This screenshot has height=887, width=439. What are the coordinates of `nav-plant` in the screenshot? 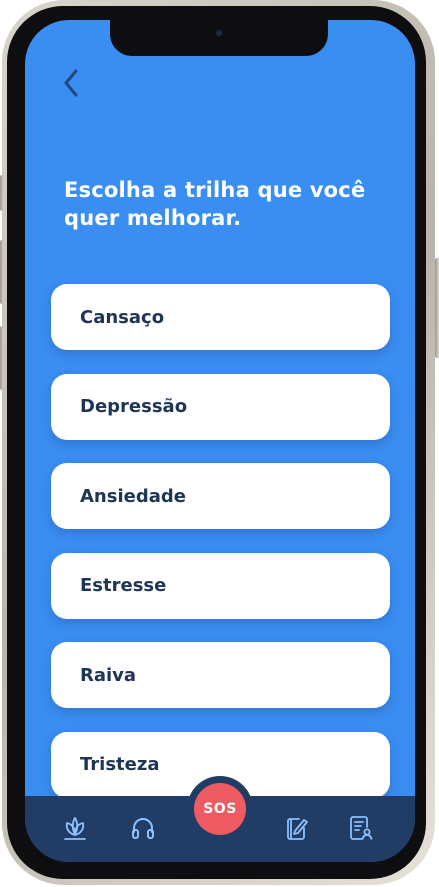 It's located at (75, 828).